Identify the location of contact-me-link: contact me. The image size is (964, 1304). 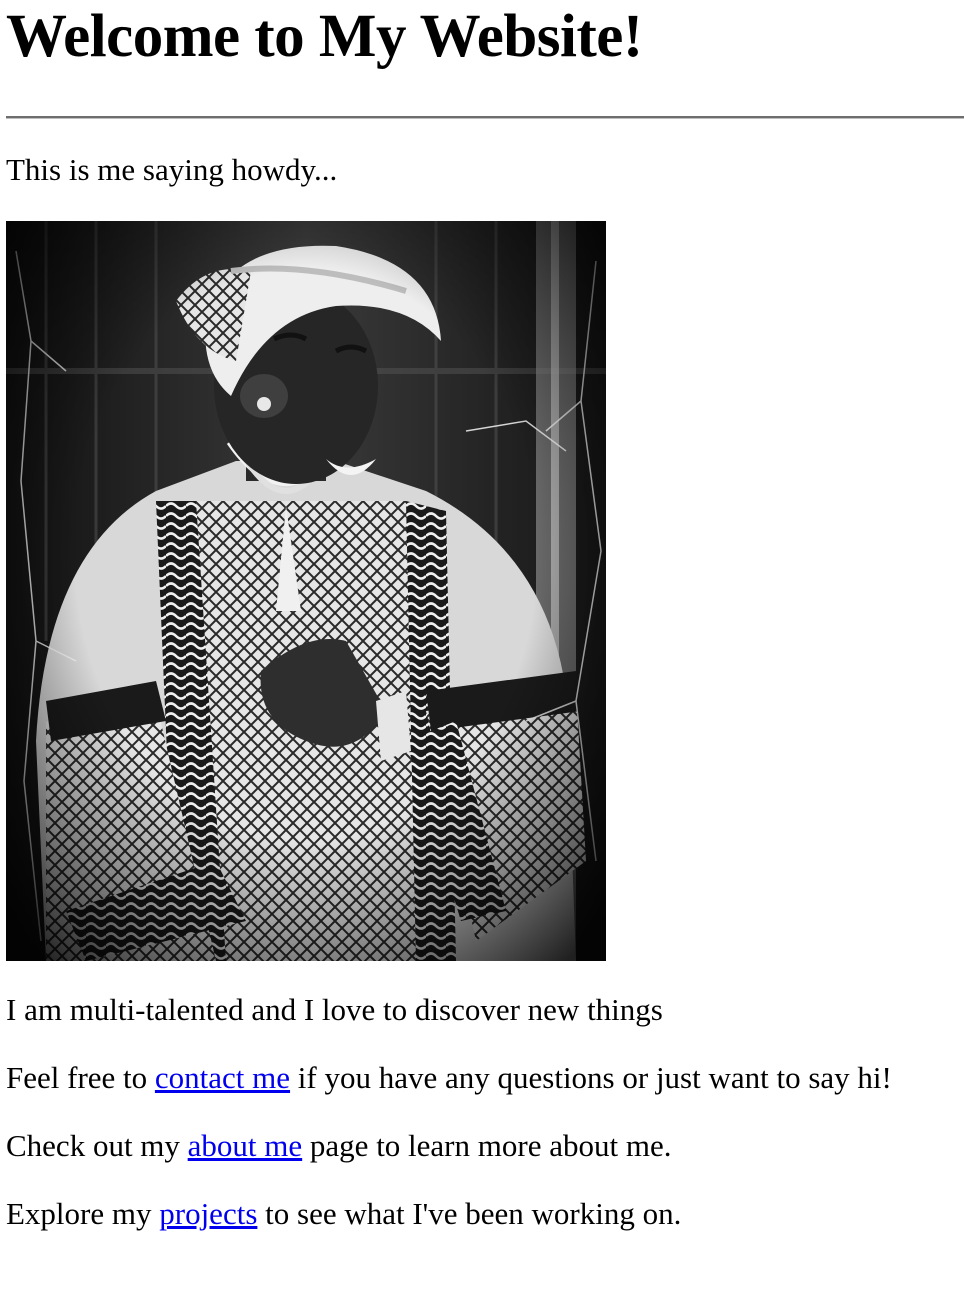
(222, 1077).